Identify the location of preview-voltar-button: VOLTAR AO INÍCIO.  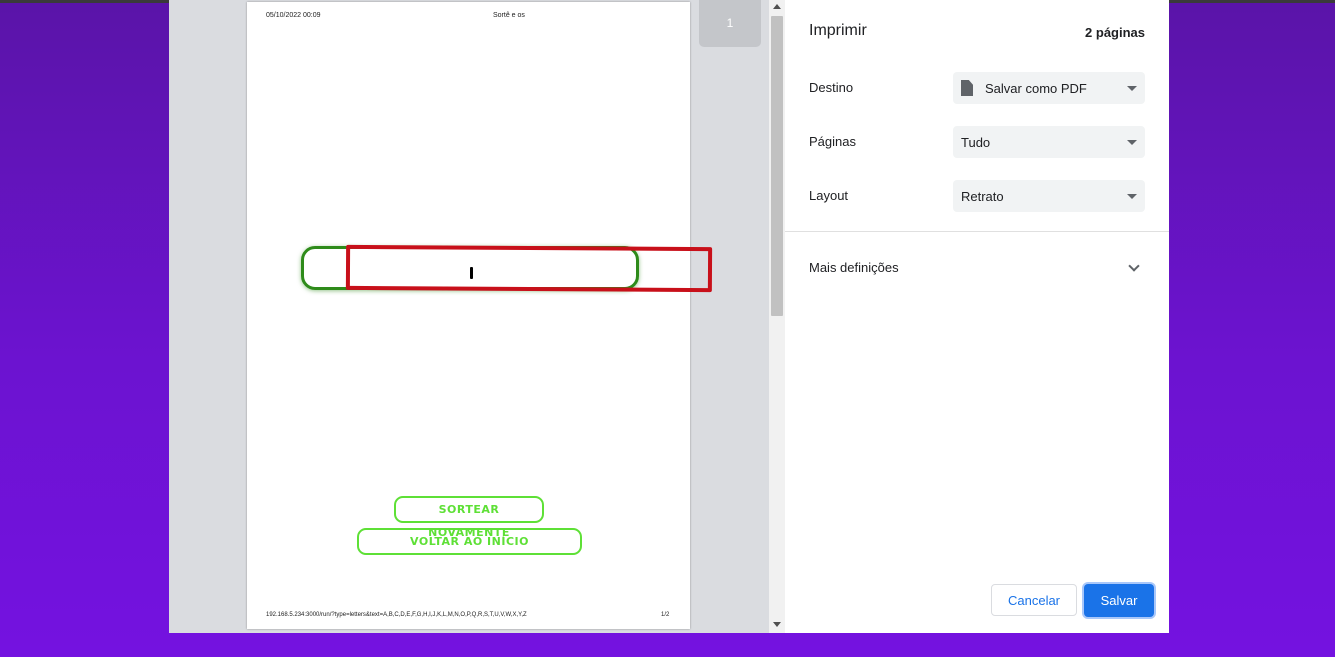
(469, 541).